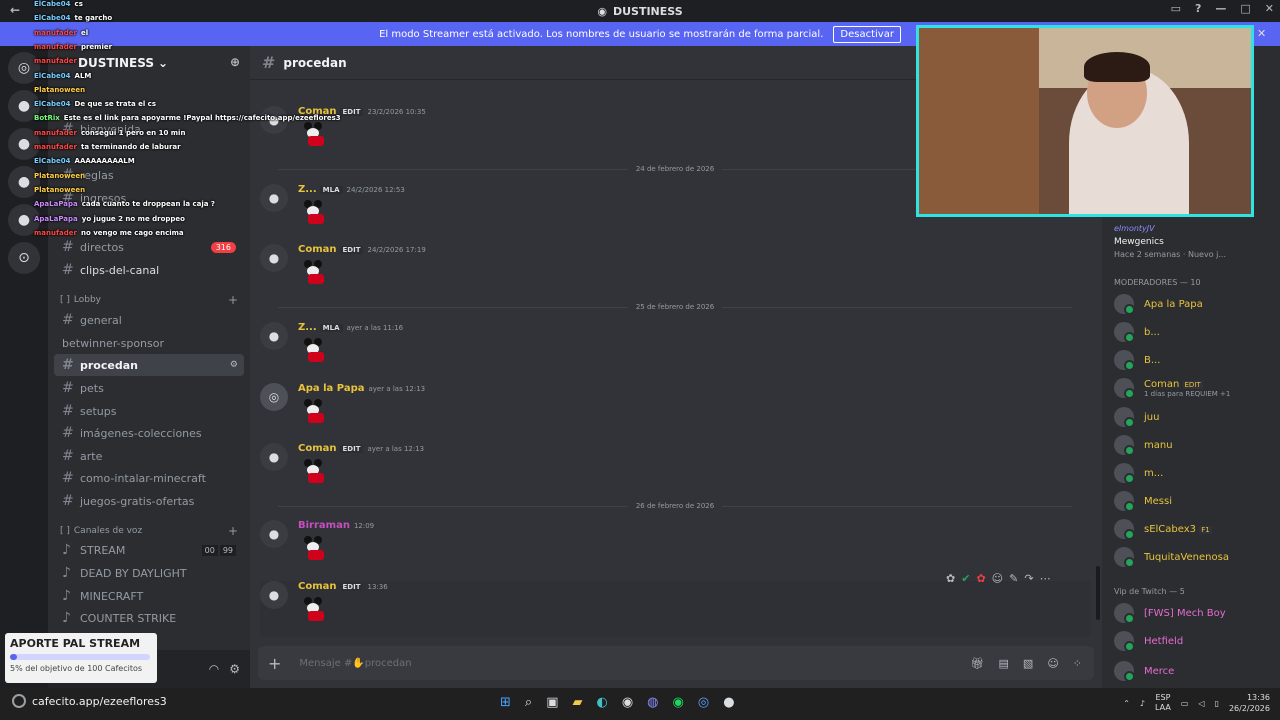  What do you see at coordinates (149, 411) in the screenshot?
I see `channel-setups: # setups` at bounding box center [149, 411].